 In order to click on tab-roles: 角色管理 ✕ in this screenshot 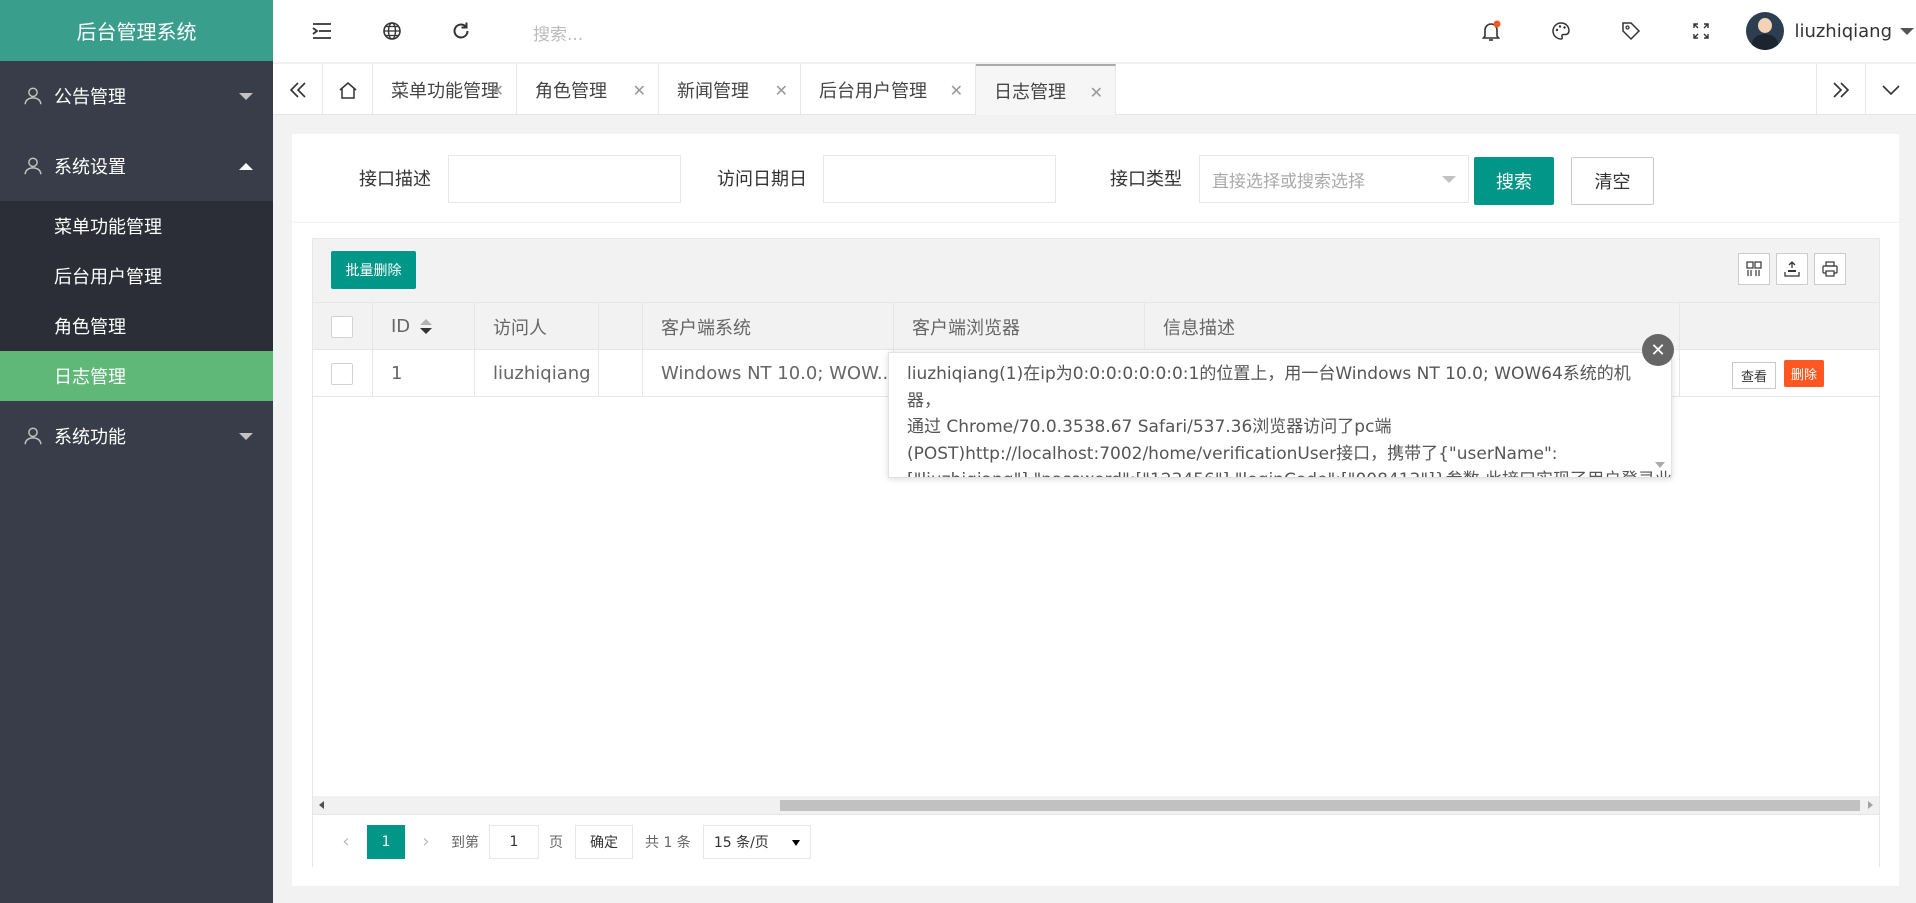, I will do `click(588, 89)`.